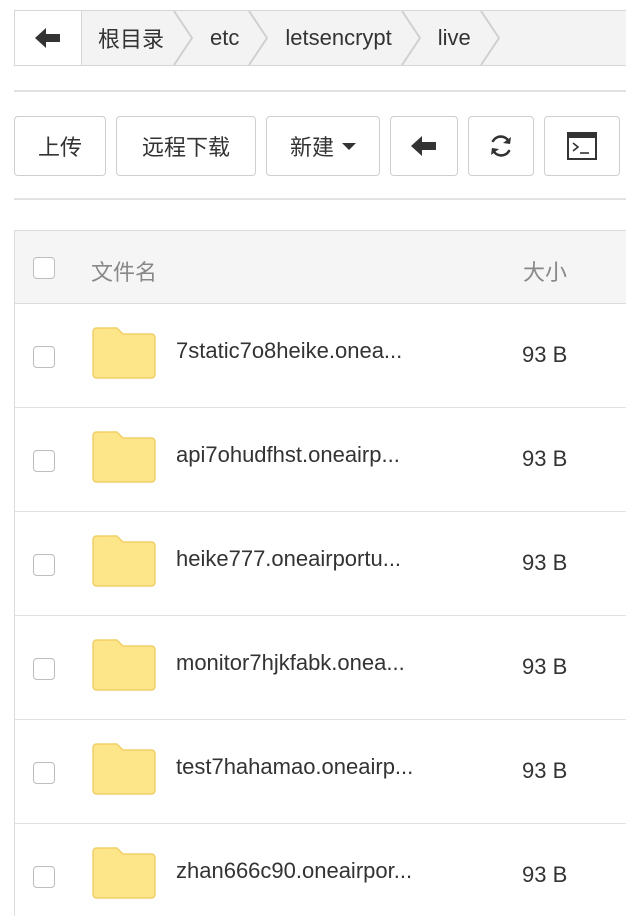 The image size is (626, 916). I want to click on back-button, so click(424, 146).